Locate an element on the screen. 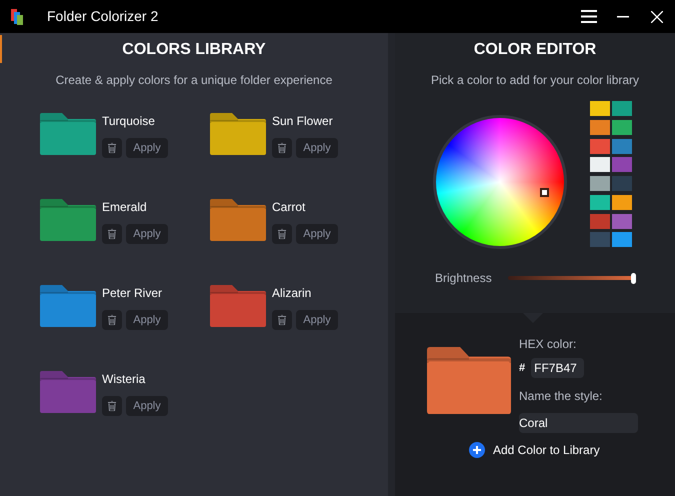  color-name: Peter River is located at coordinates (133, 293).